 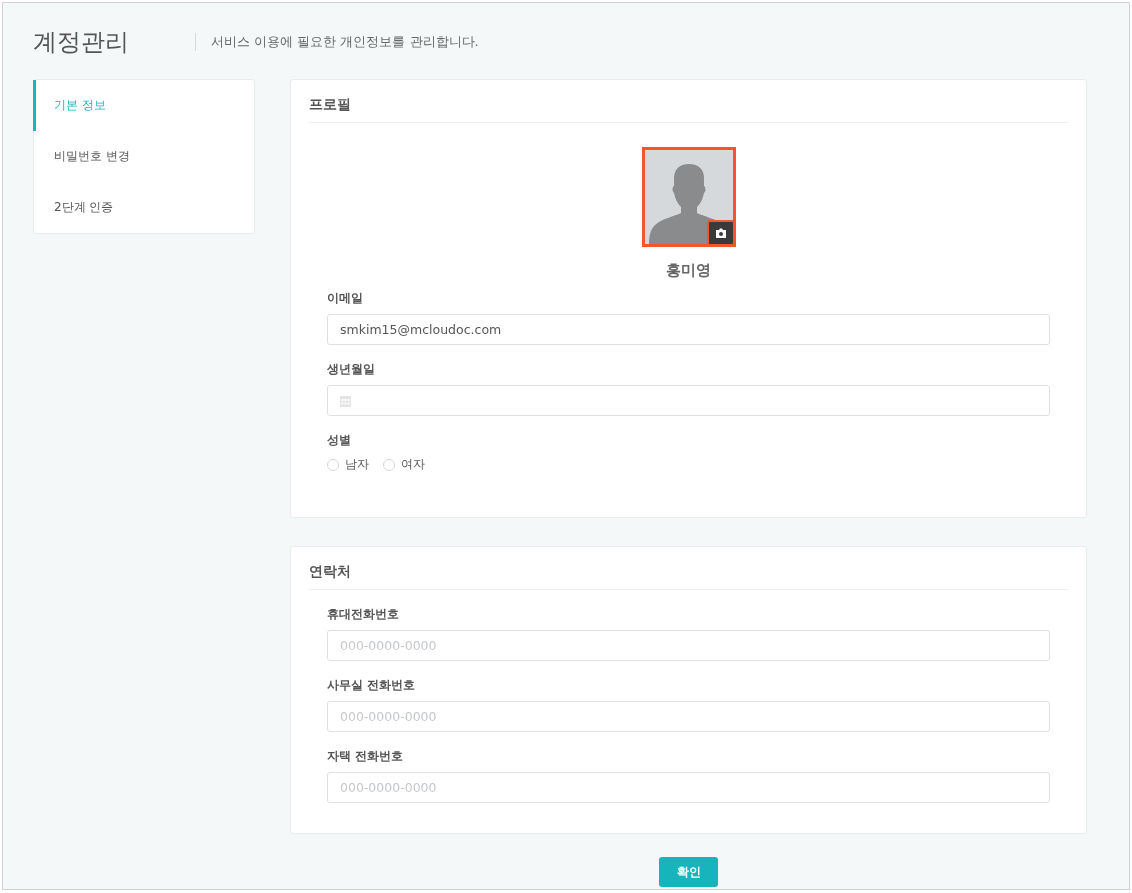 I want to click on camera-icon, so click(x=720, y=233).